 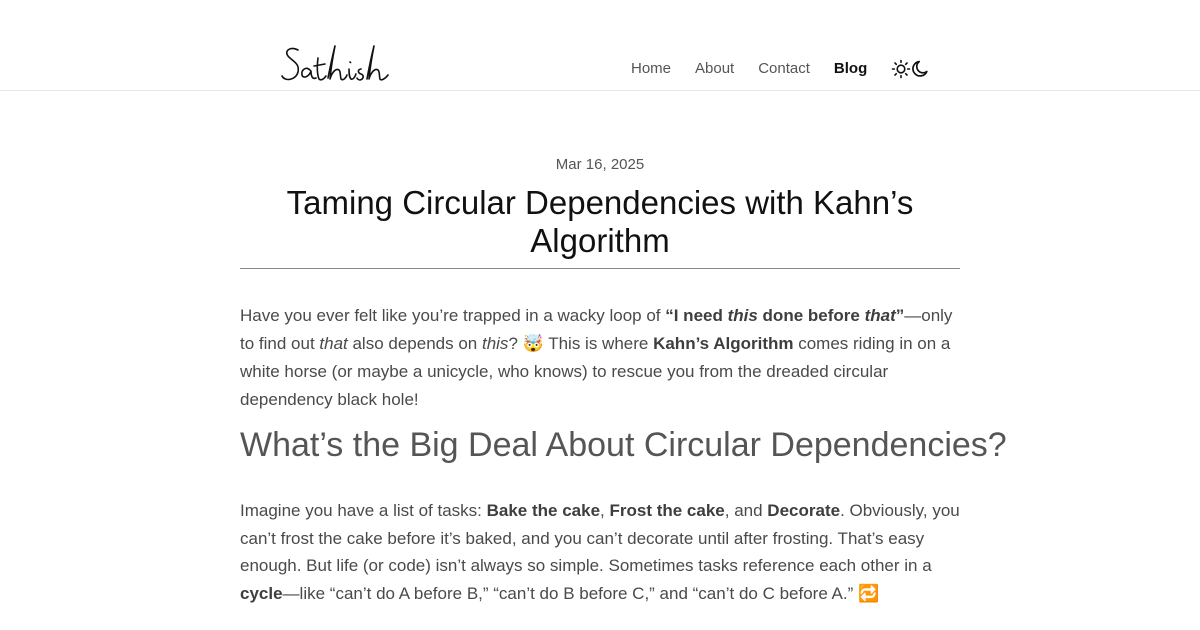 I want to click on moon-icon, so click(x=921, y=69).